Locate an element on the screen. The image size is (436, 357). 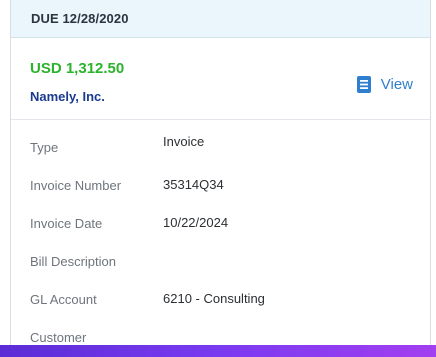
detail-value: Invoice is located at coordinates (184, 141).